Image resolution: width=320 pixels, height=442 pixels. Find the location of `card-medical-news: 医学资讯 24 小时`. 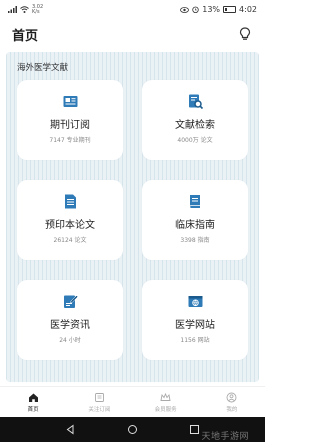

card-medical-news: 医学资讯 24 小时 is located at coordinates (70, 320).